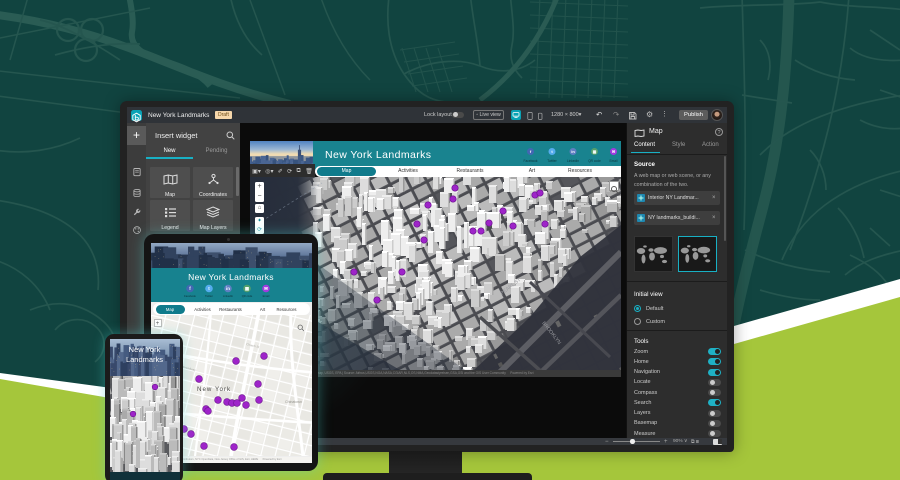 The width and height of the screenshot is (900, 480). What do you see at coordinates (214, 389) in the screenshot?
I see `svg-text: New York` at bounding box center [214, 389].